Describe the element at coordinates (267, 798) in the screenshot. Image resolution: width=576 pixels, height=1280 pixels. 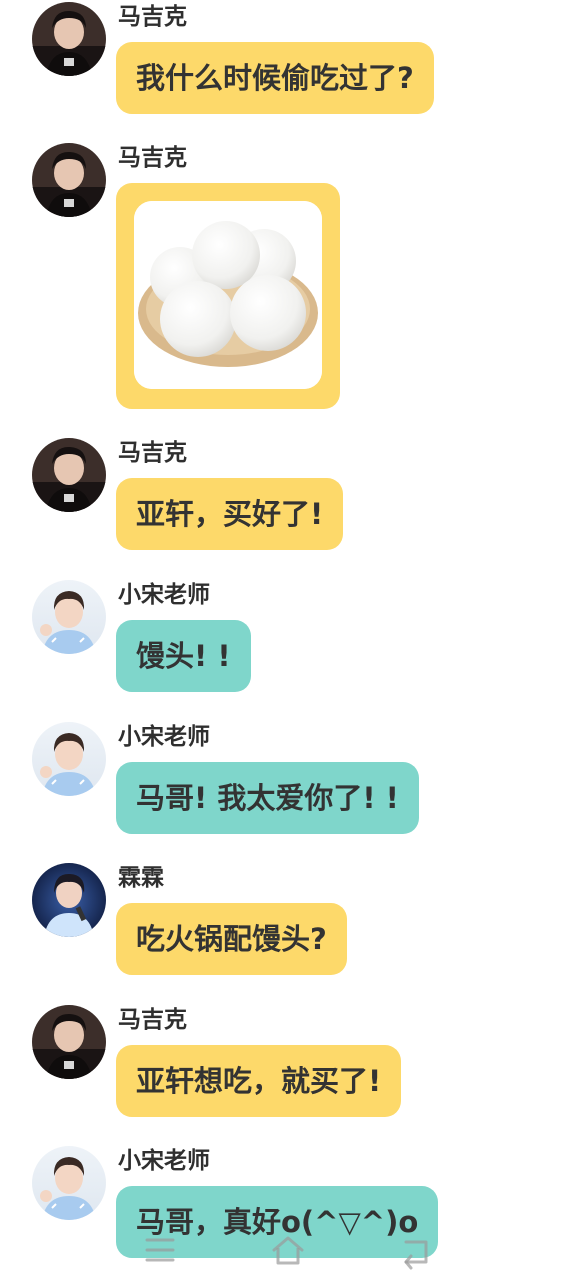
I see `message-bubble: 马哥! 我太爱你了! !` at that location.